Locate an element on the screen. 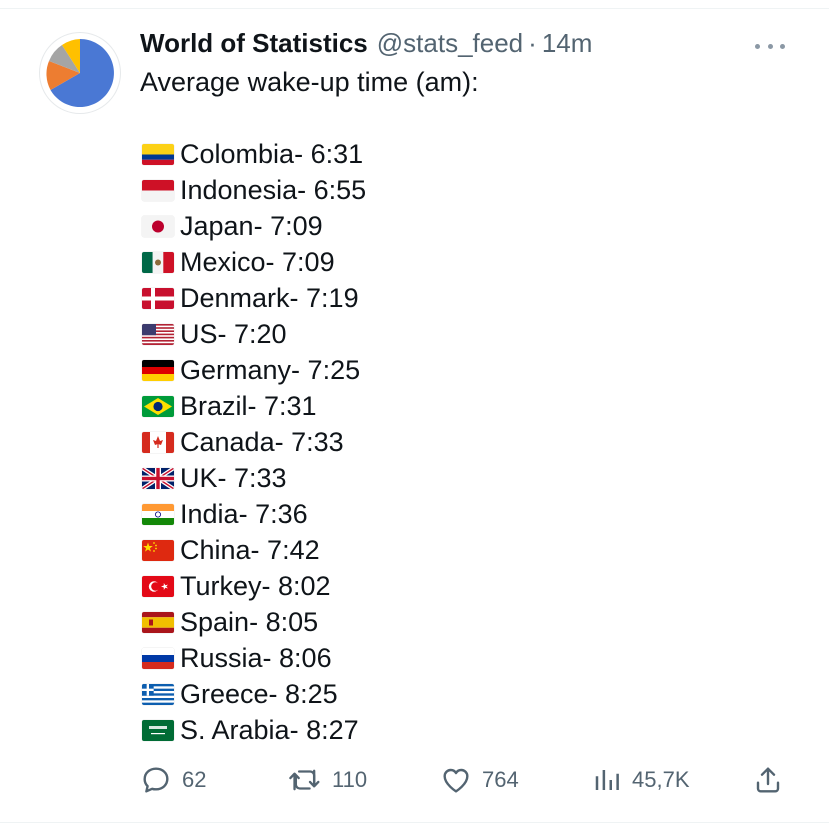  list-item: Russia - 8:06 is located at coordinates (309, 658).